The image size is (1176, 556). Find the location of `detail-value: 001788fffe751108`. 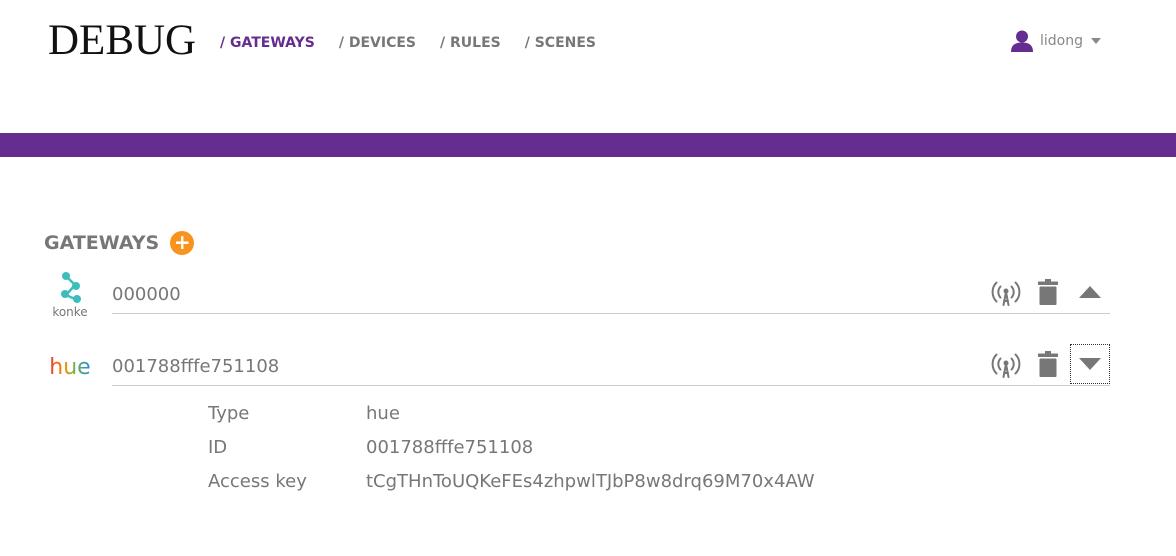

detail-value: 001788fffe751108 is located at coordinates (450, 447).